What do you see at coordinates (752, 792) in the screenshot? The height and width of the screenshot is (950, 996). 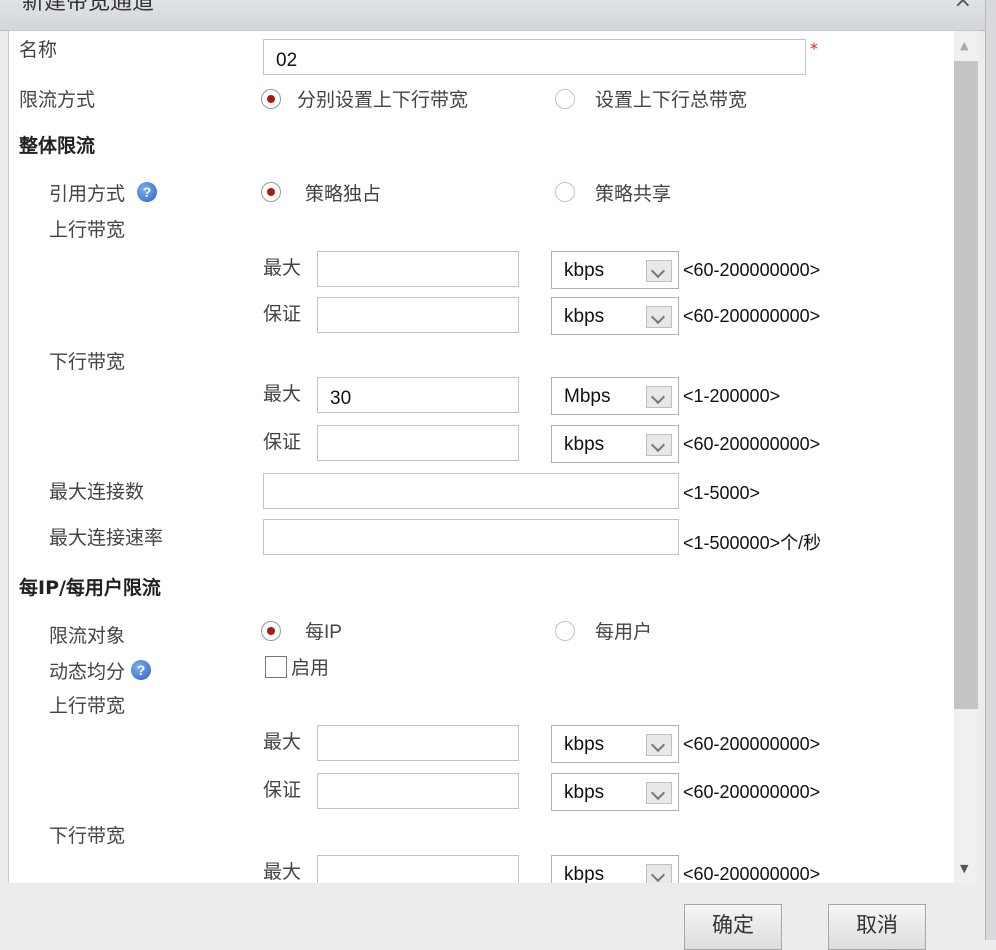 I see `perip-up-guar-range: <60-200000000>` at bounding box center [752, 792].